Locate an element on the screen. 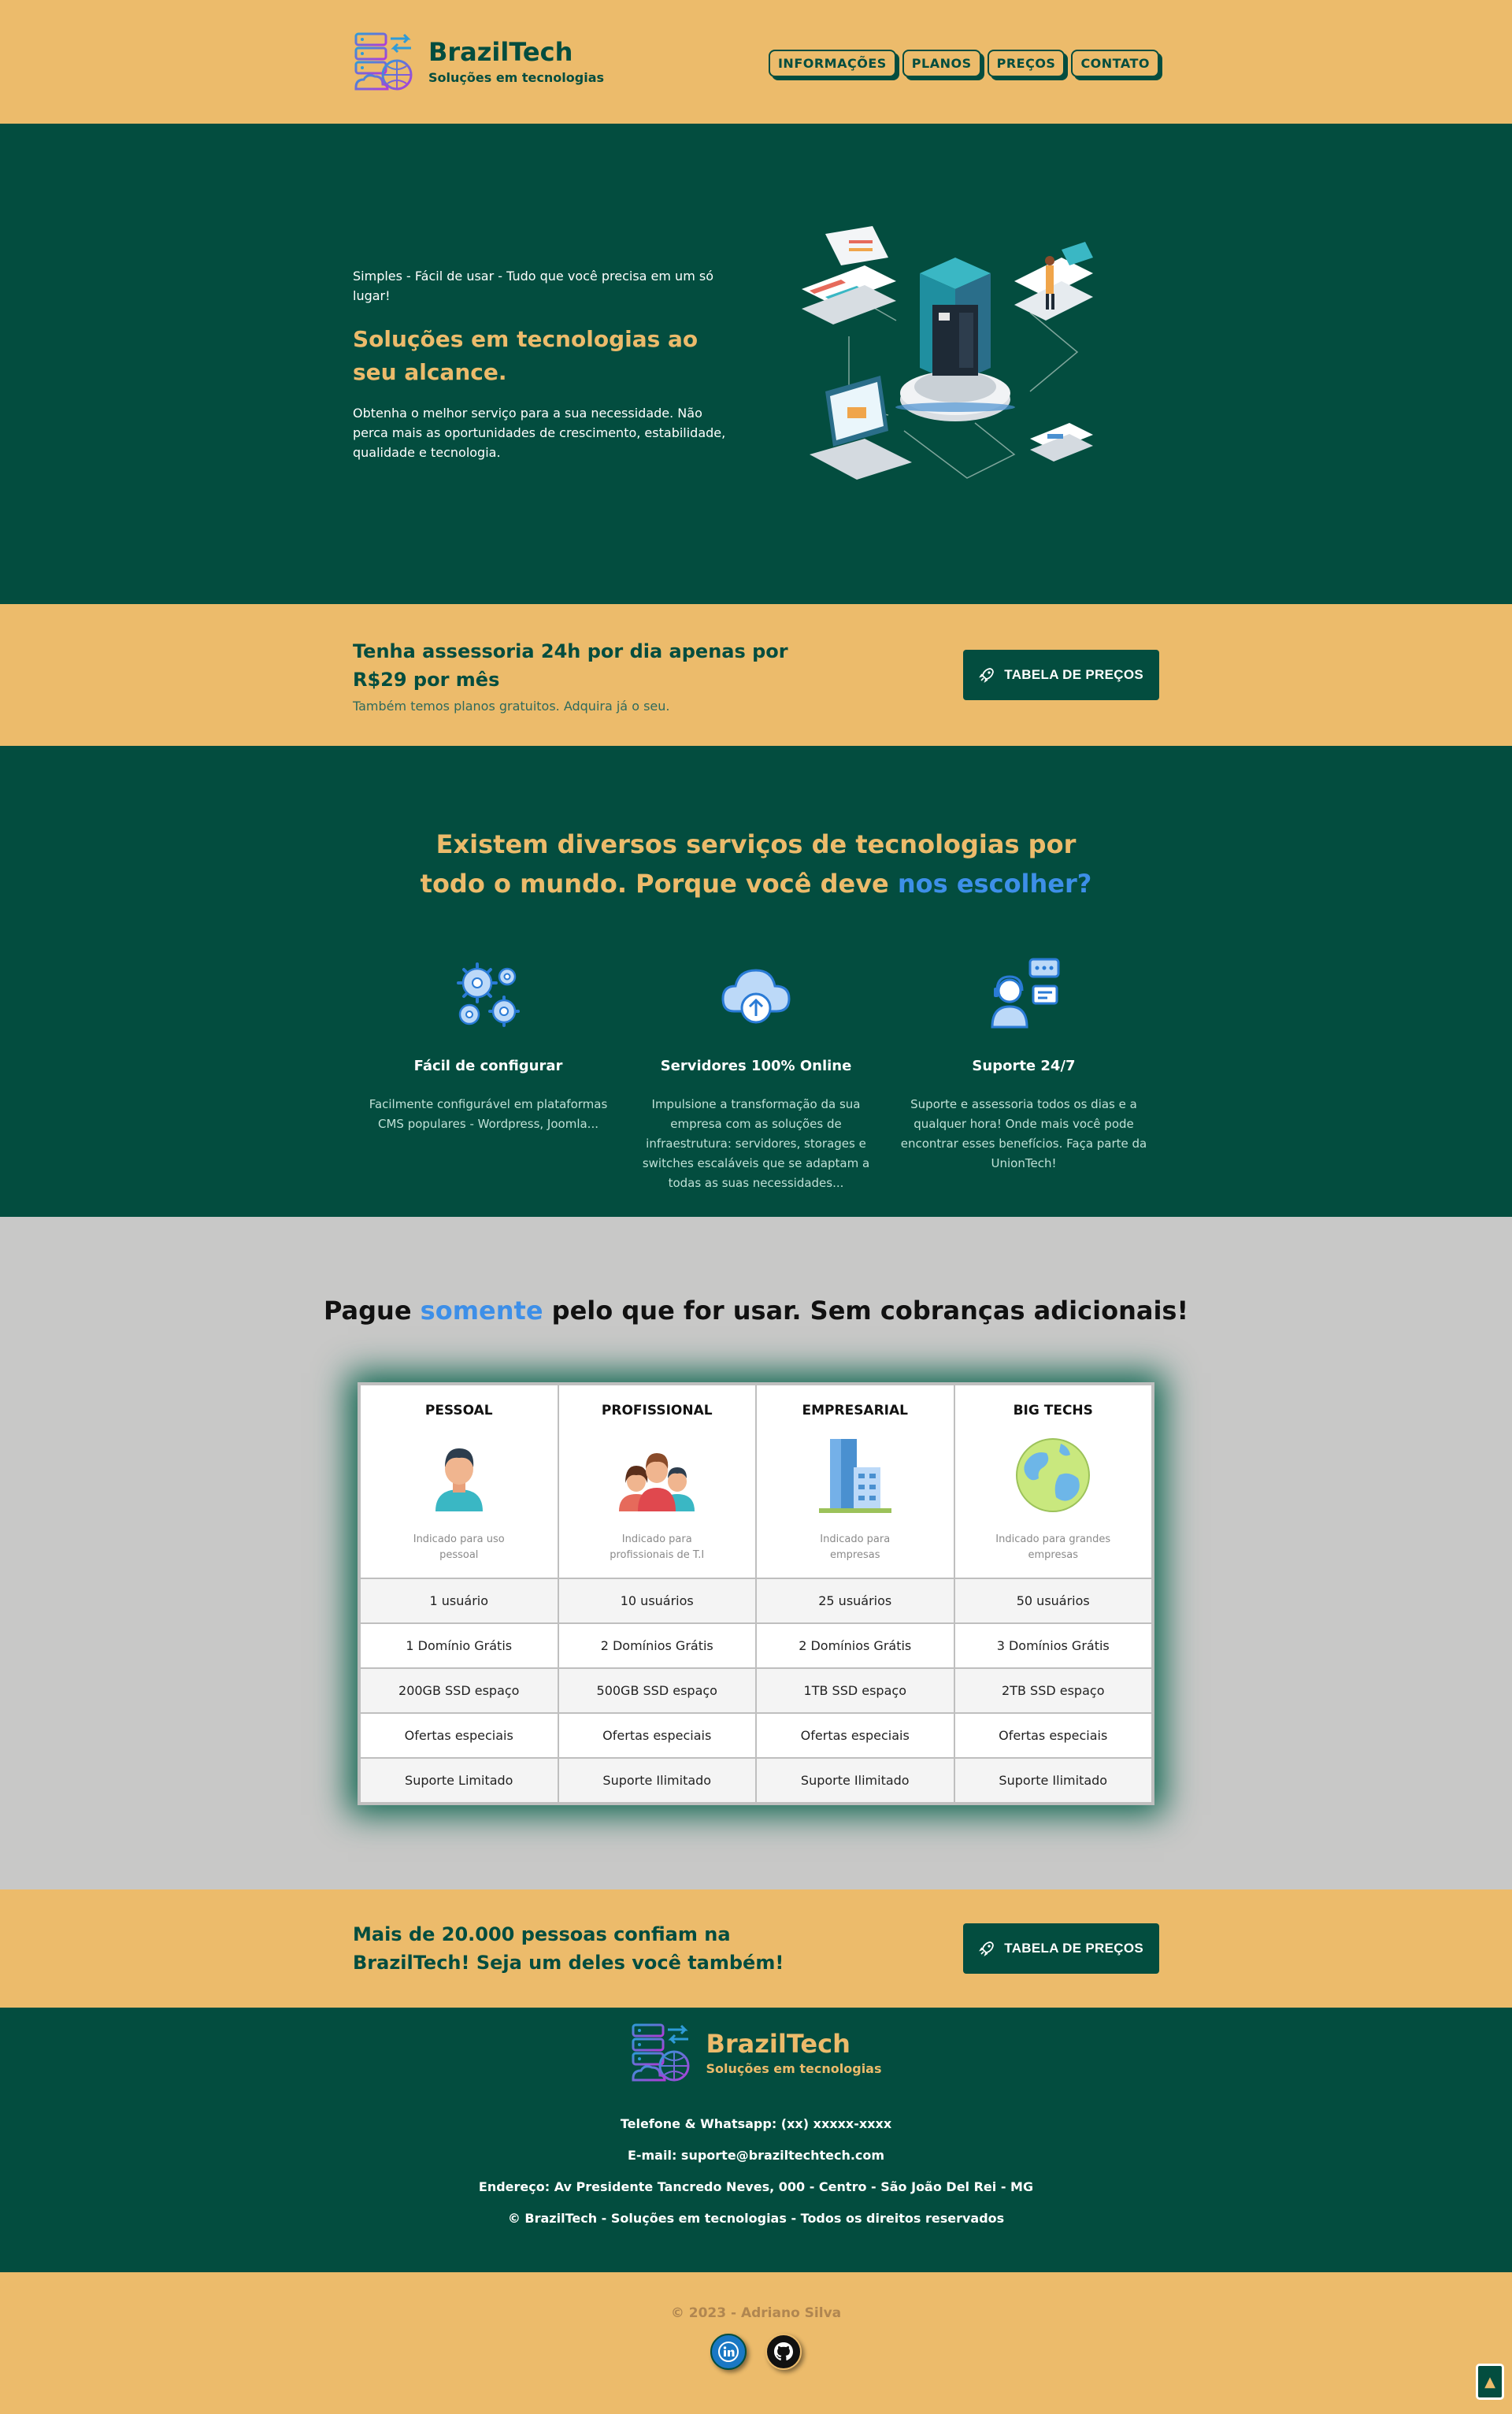  table-cell: 2TB SSD espaço is located at coordinates (1053, 1690).